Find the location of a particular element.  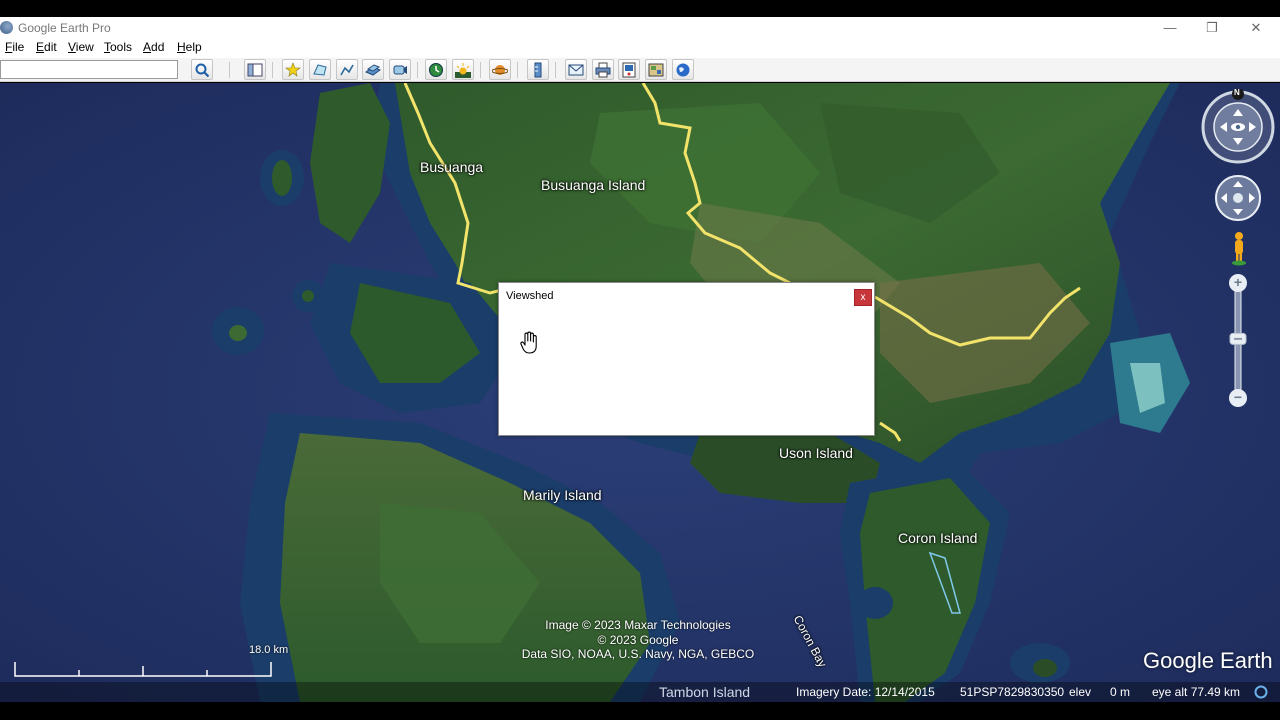

menu-edit-mnemonic: E is located at coordinates (40, 47).